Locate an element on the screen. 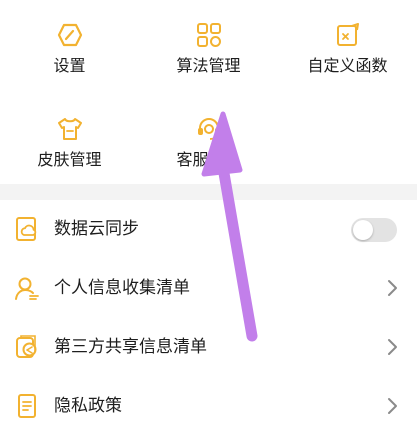  list-item-label: 数据云同步 is located at coordinates (96, 229).